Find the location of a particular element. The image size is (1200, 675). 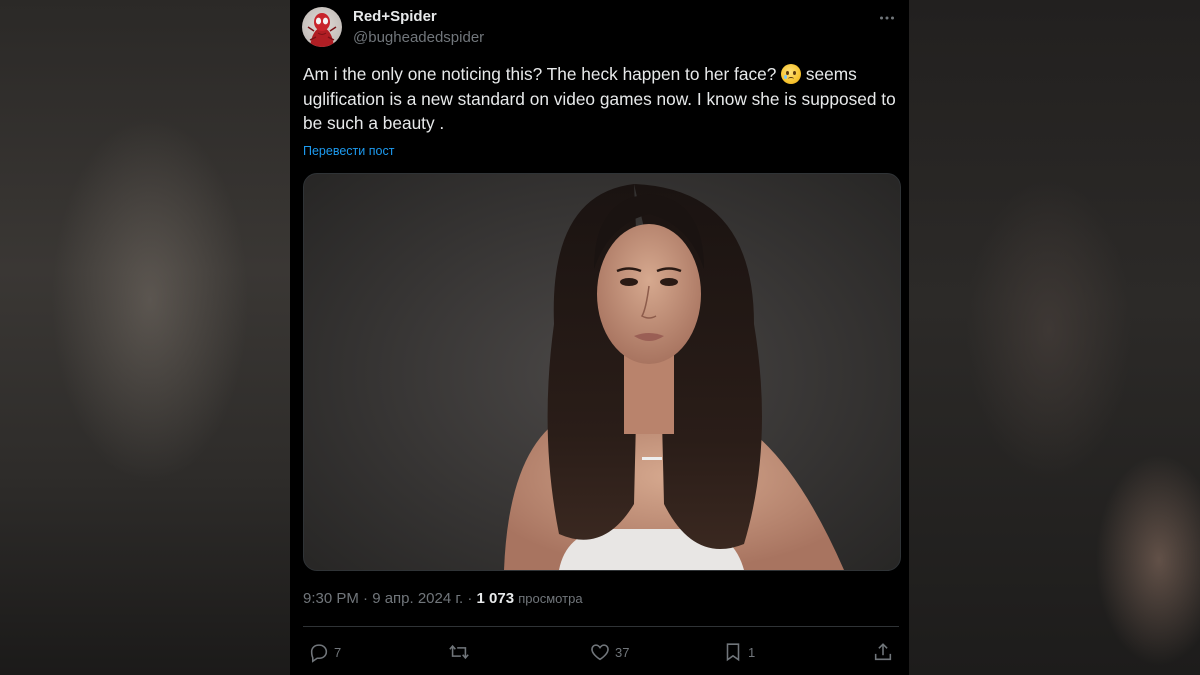

more-options-button is located at coordinates (887, 18).